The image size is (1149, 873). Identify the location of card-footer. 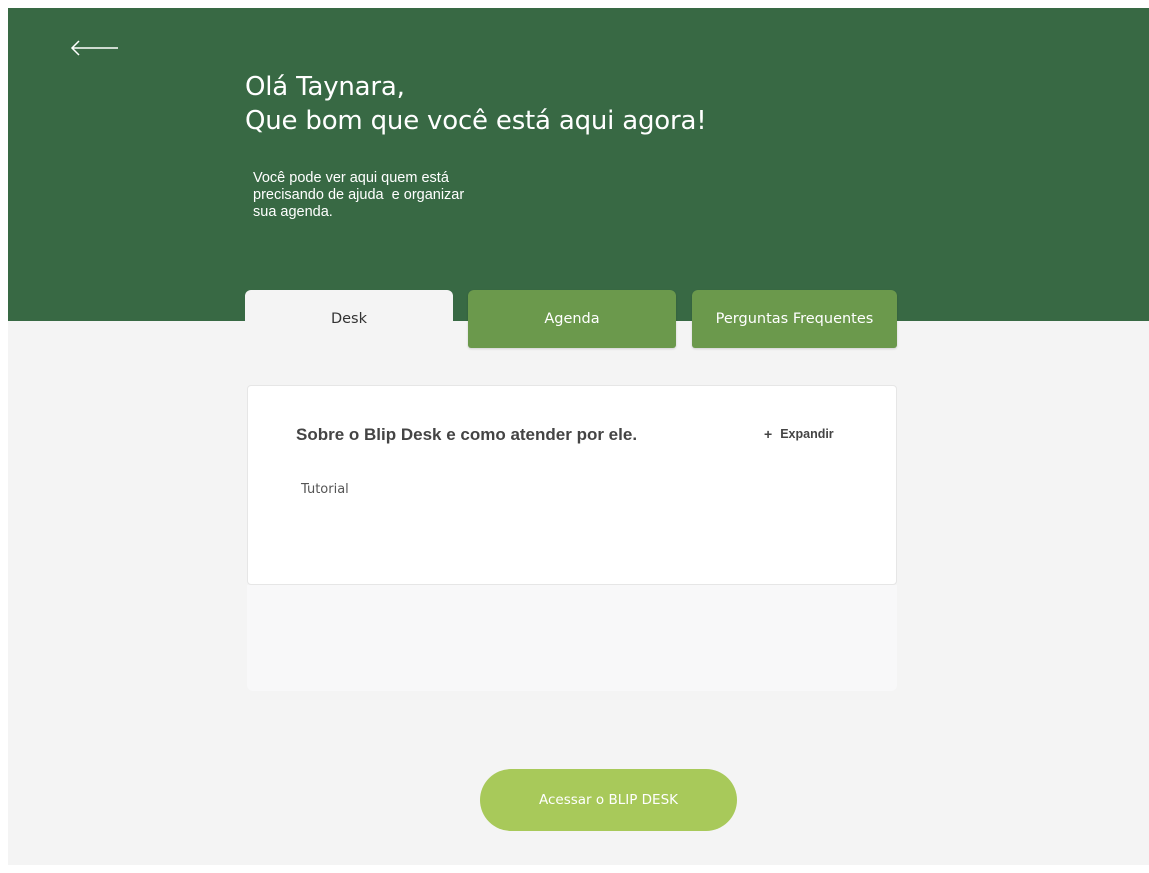
(572, 638).